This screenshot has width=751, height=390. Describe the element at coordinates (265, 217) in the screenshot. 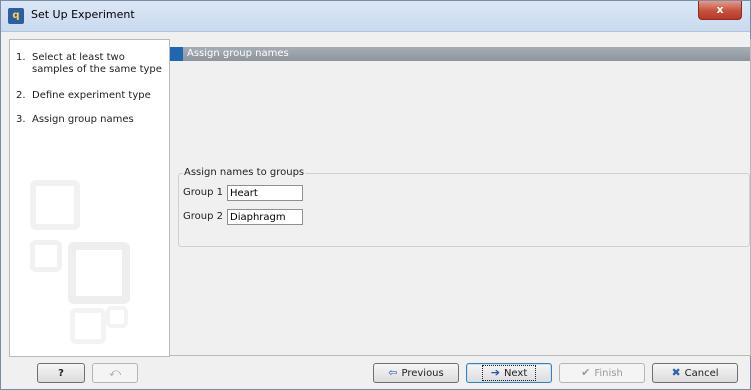

I see `group-2-name-field` at that location.